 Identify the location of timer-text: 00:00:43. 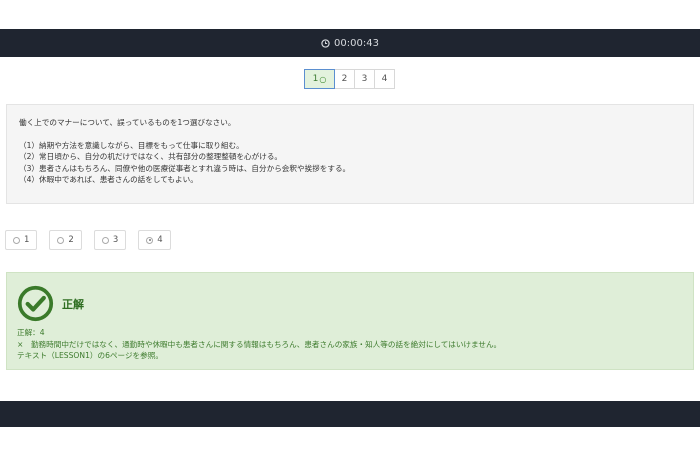
(356, 43).